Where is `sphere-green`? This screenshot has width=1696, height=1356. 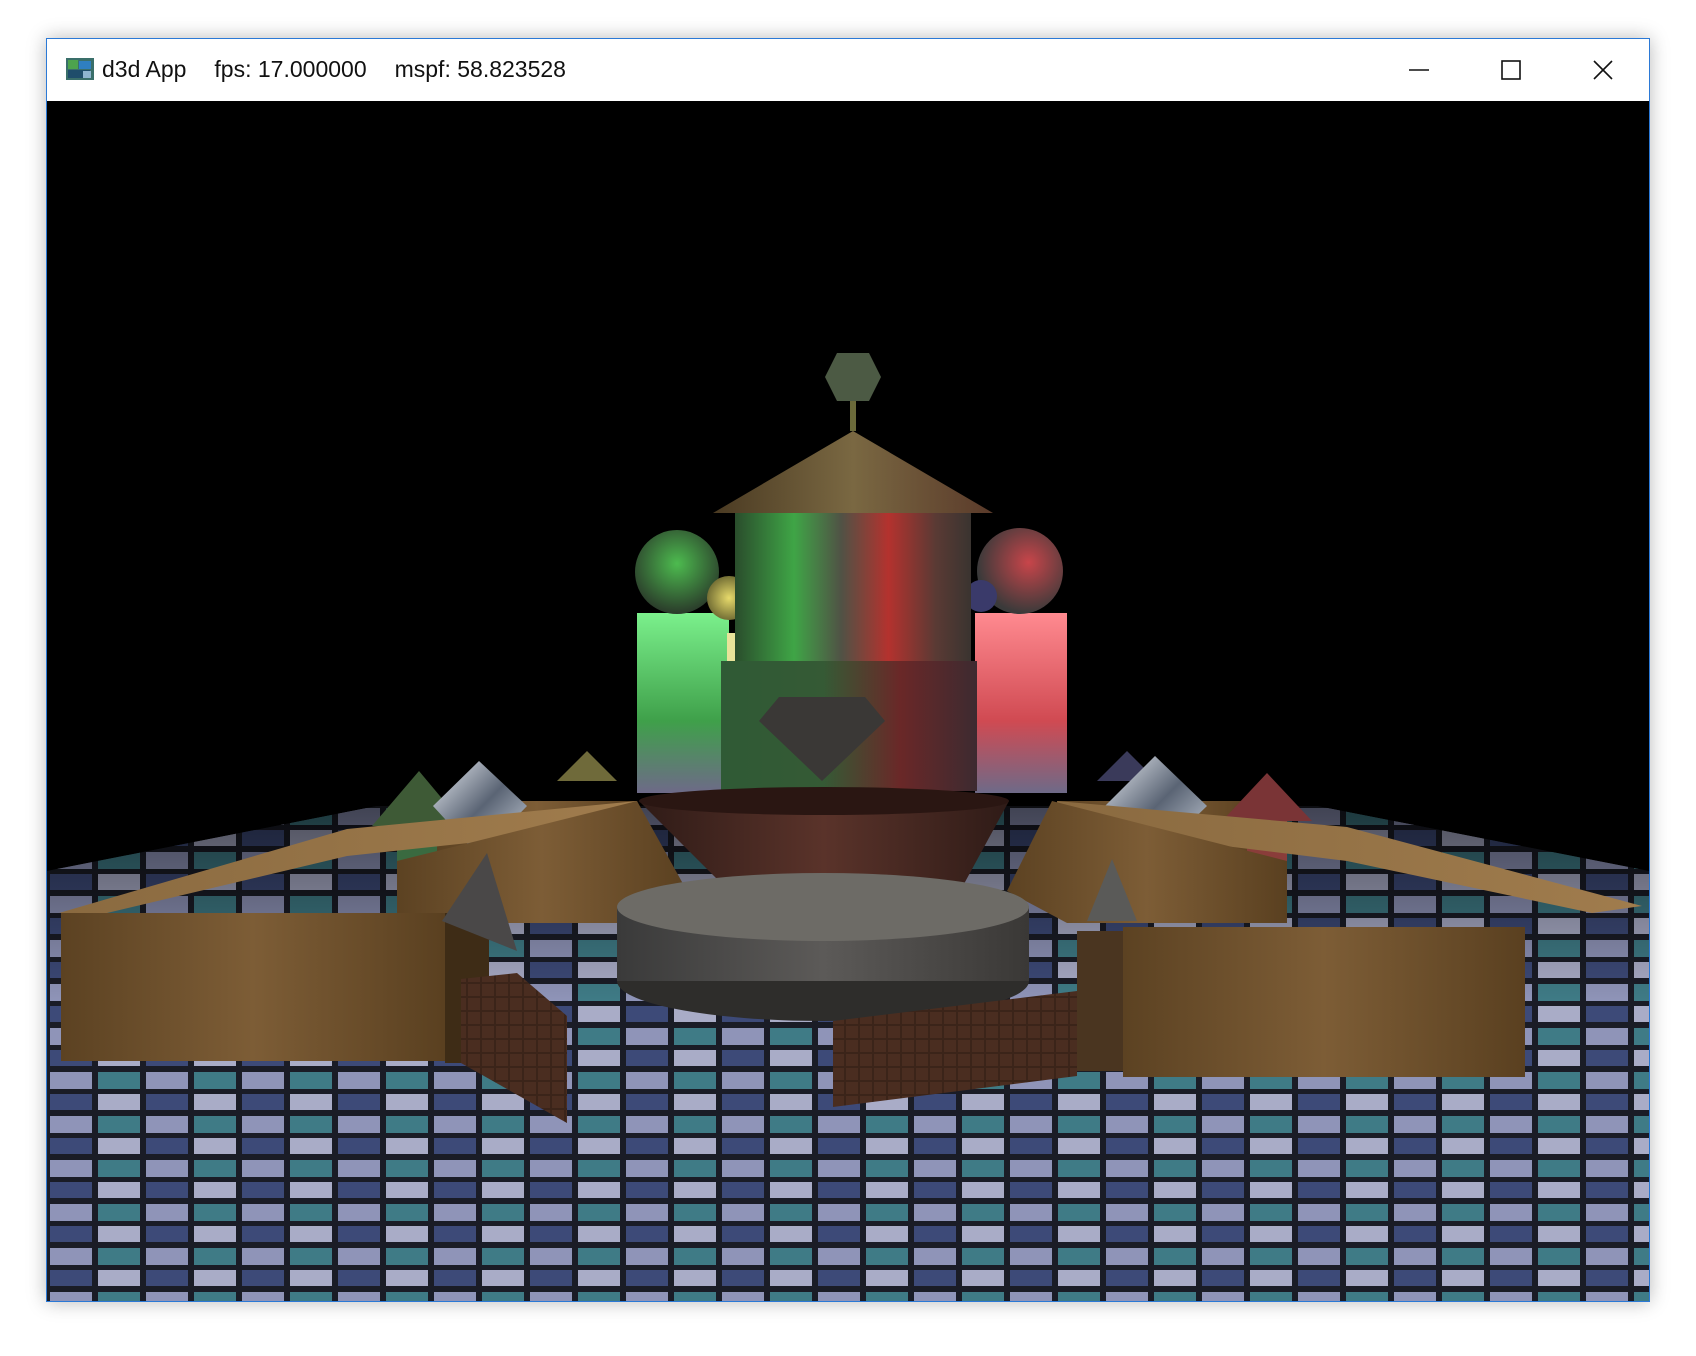 sphere-green is located at coordinates (677, 572).